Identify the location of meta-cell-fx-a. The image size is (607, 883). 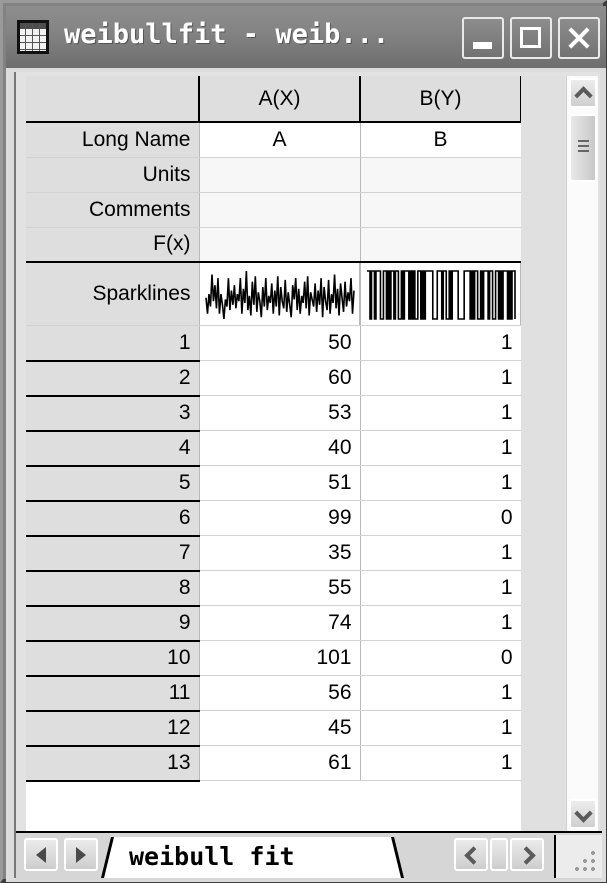
(280, 245).